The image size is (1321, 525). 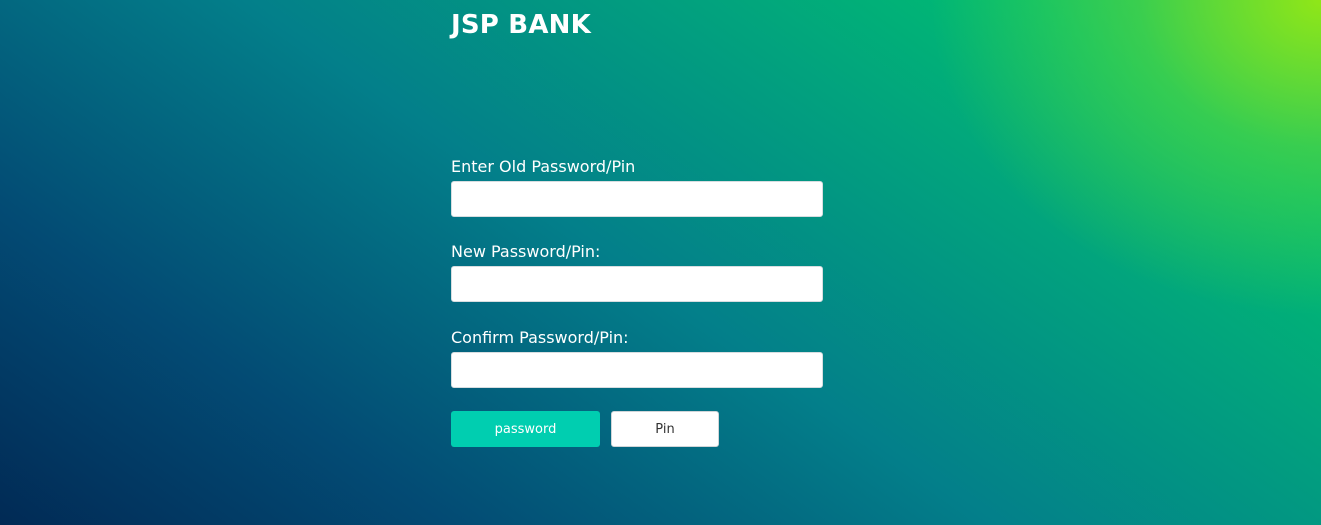 I want to click on confirm-password-label: Confirm Password/Pin:, so click(x=540, y=337).